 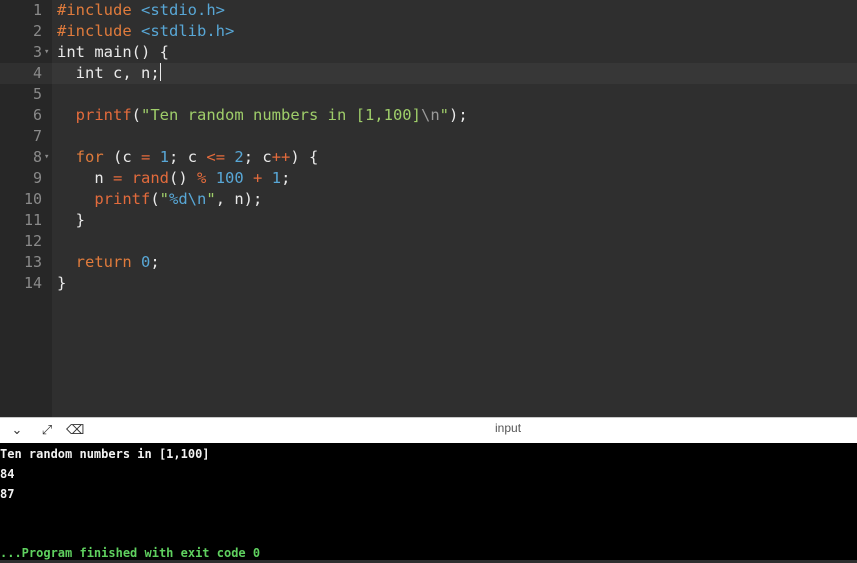 I want to click on console-line: 87, so click(x=7, y=494).